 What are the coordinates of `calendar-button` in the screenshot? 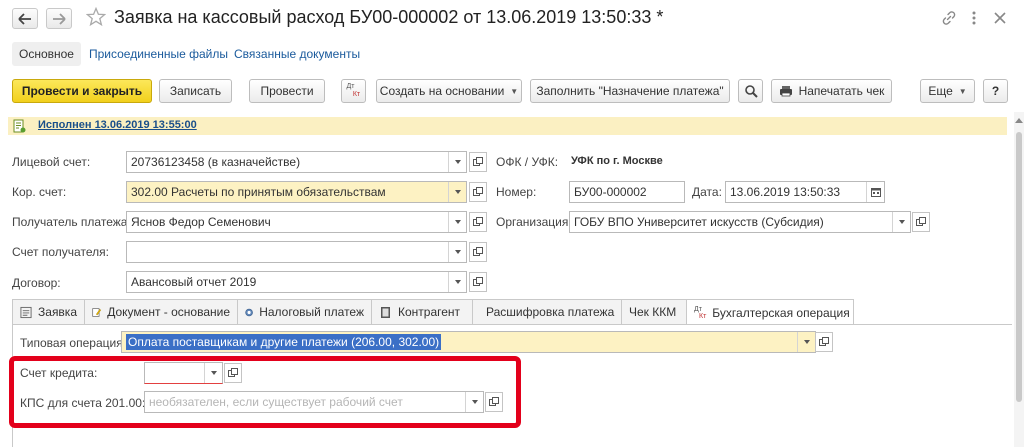 It's located at (875, 192).